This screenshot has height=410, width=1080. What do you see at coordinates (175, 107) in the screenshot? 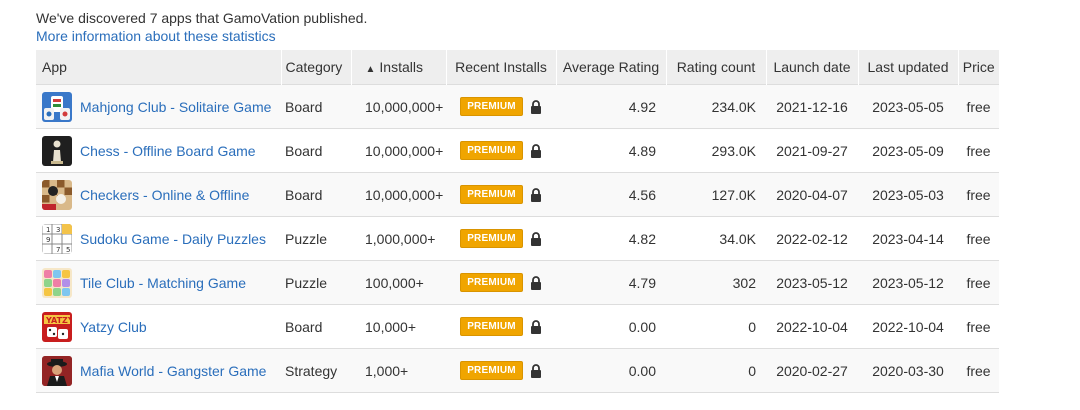
I see `app-name-link: Mahjong Club - Solitaire Game` at bounding box center [175, 107].